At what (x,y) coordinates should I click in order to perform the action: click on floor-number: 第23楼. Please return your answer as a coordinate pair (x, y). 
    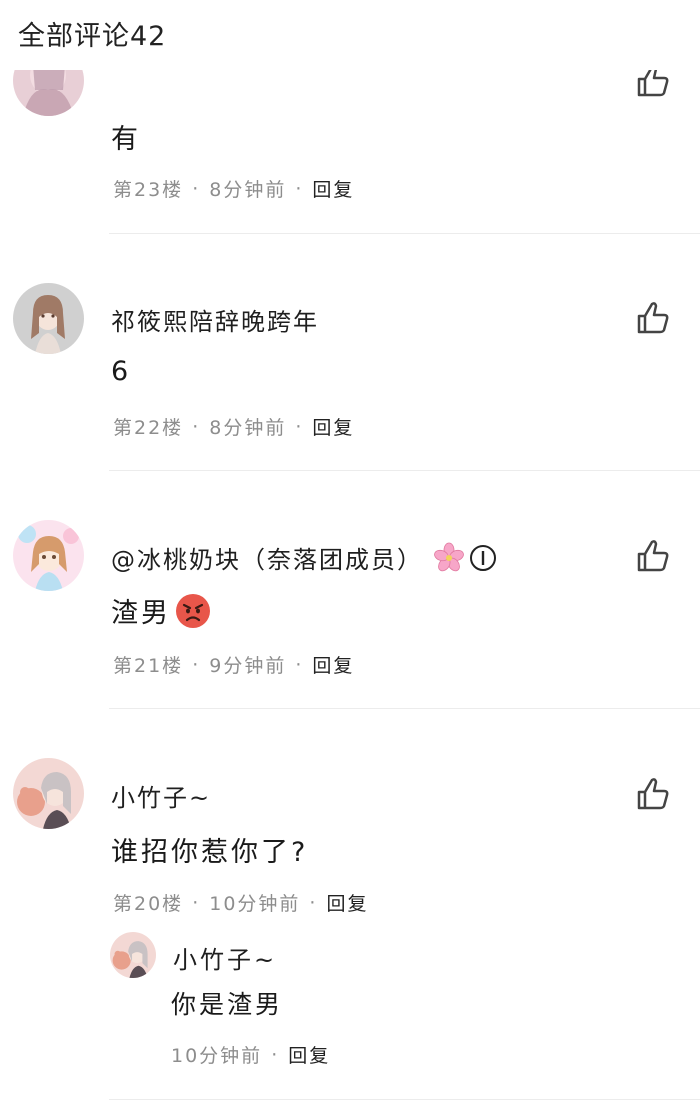
    Looking at the image, I should click on (148, 190).